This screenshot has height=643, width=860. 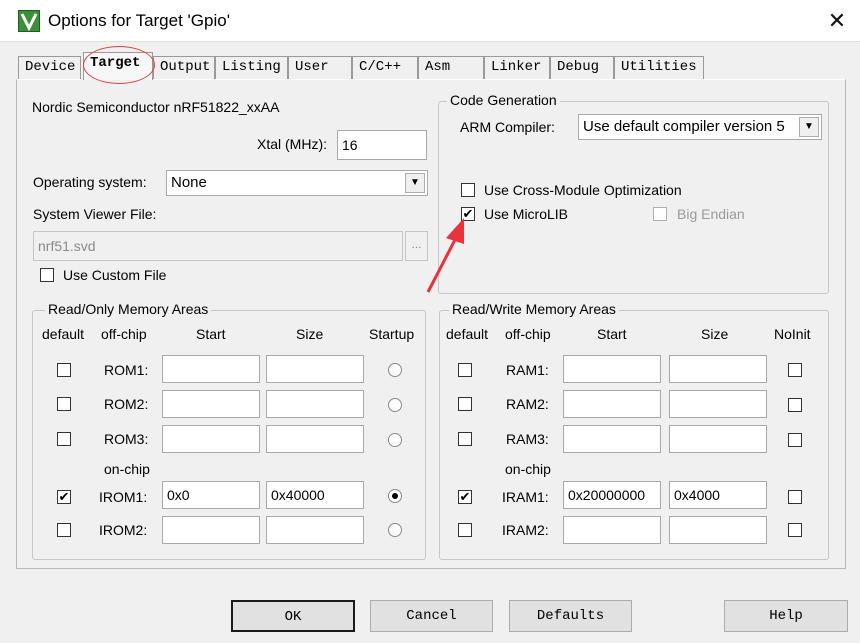 I want to click on iram2-size-input, so click(x=718, y=530).